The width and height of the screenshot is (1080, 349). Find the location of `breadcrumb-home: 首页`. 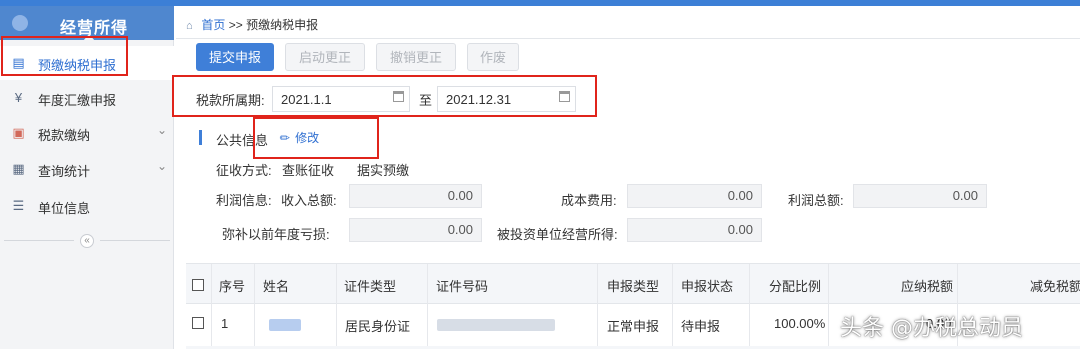

breadcrumb-home: 首页 is located at coordinates (213, 25).